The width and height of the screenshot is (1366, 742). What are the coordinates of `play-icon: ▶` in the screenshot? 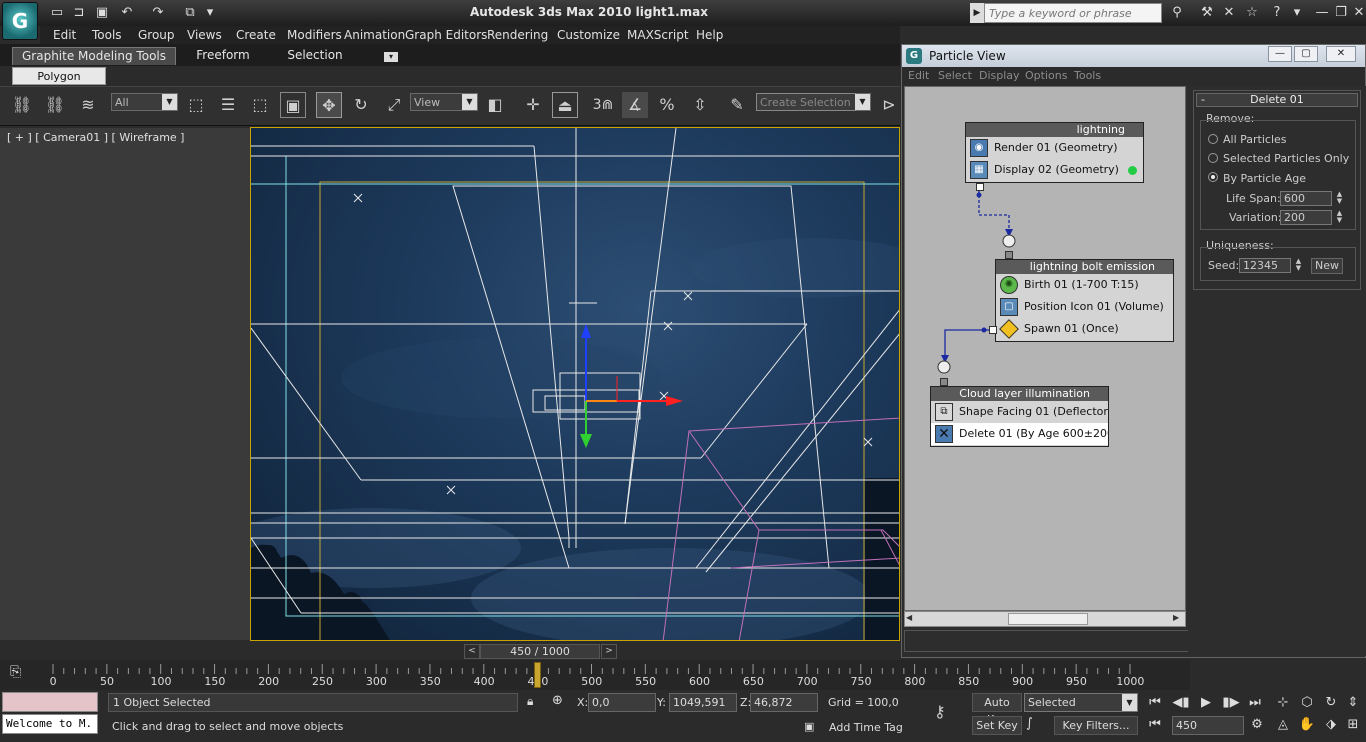 It's located at (1206, 703).